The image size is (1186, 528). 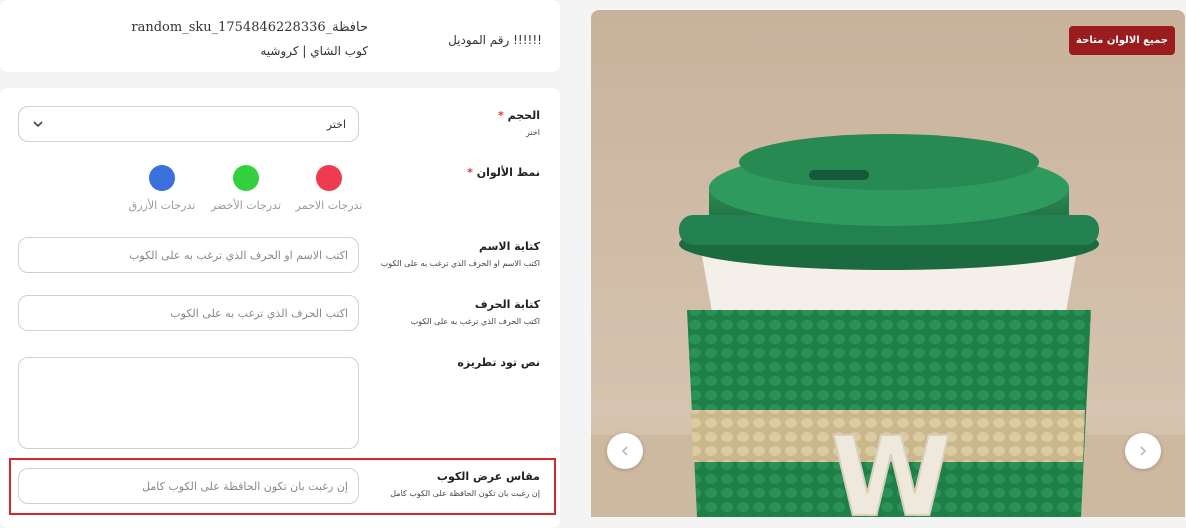 I want to click on chevron-left-icon, so click(x=624, y=451).